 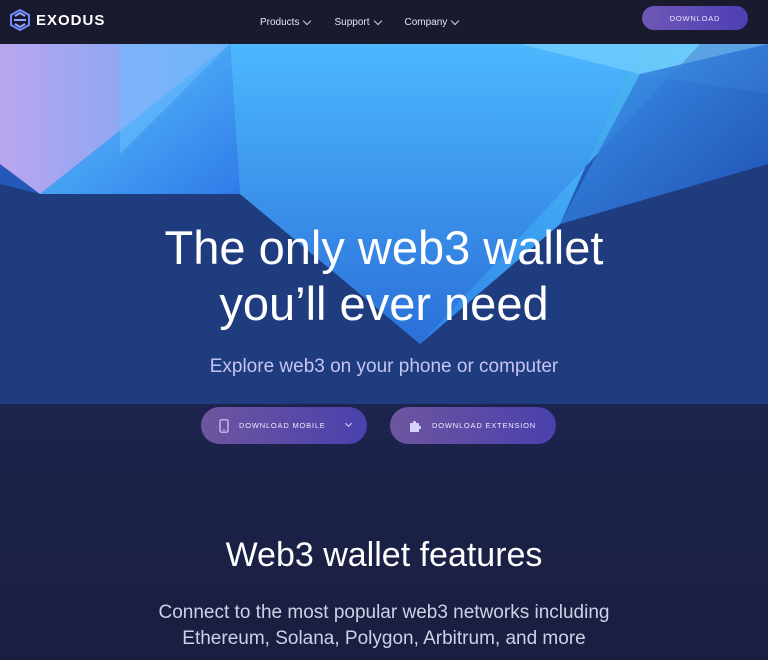 I want to click on top-navbar: EXODUS Products Support Company DOWNLOAD, so click(x=384, y=22).